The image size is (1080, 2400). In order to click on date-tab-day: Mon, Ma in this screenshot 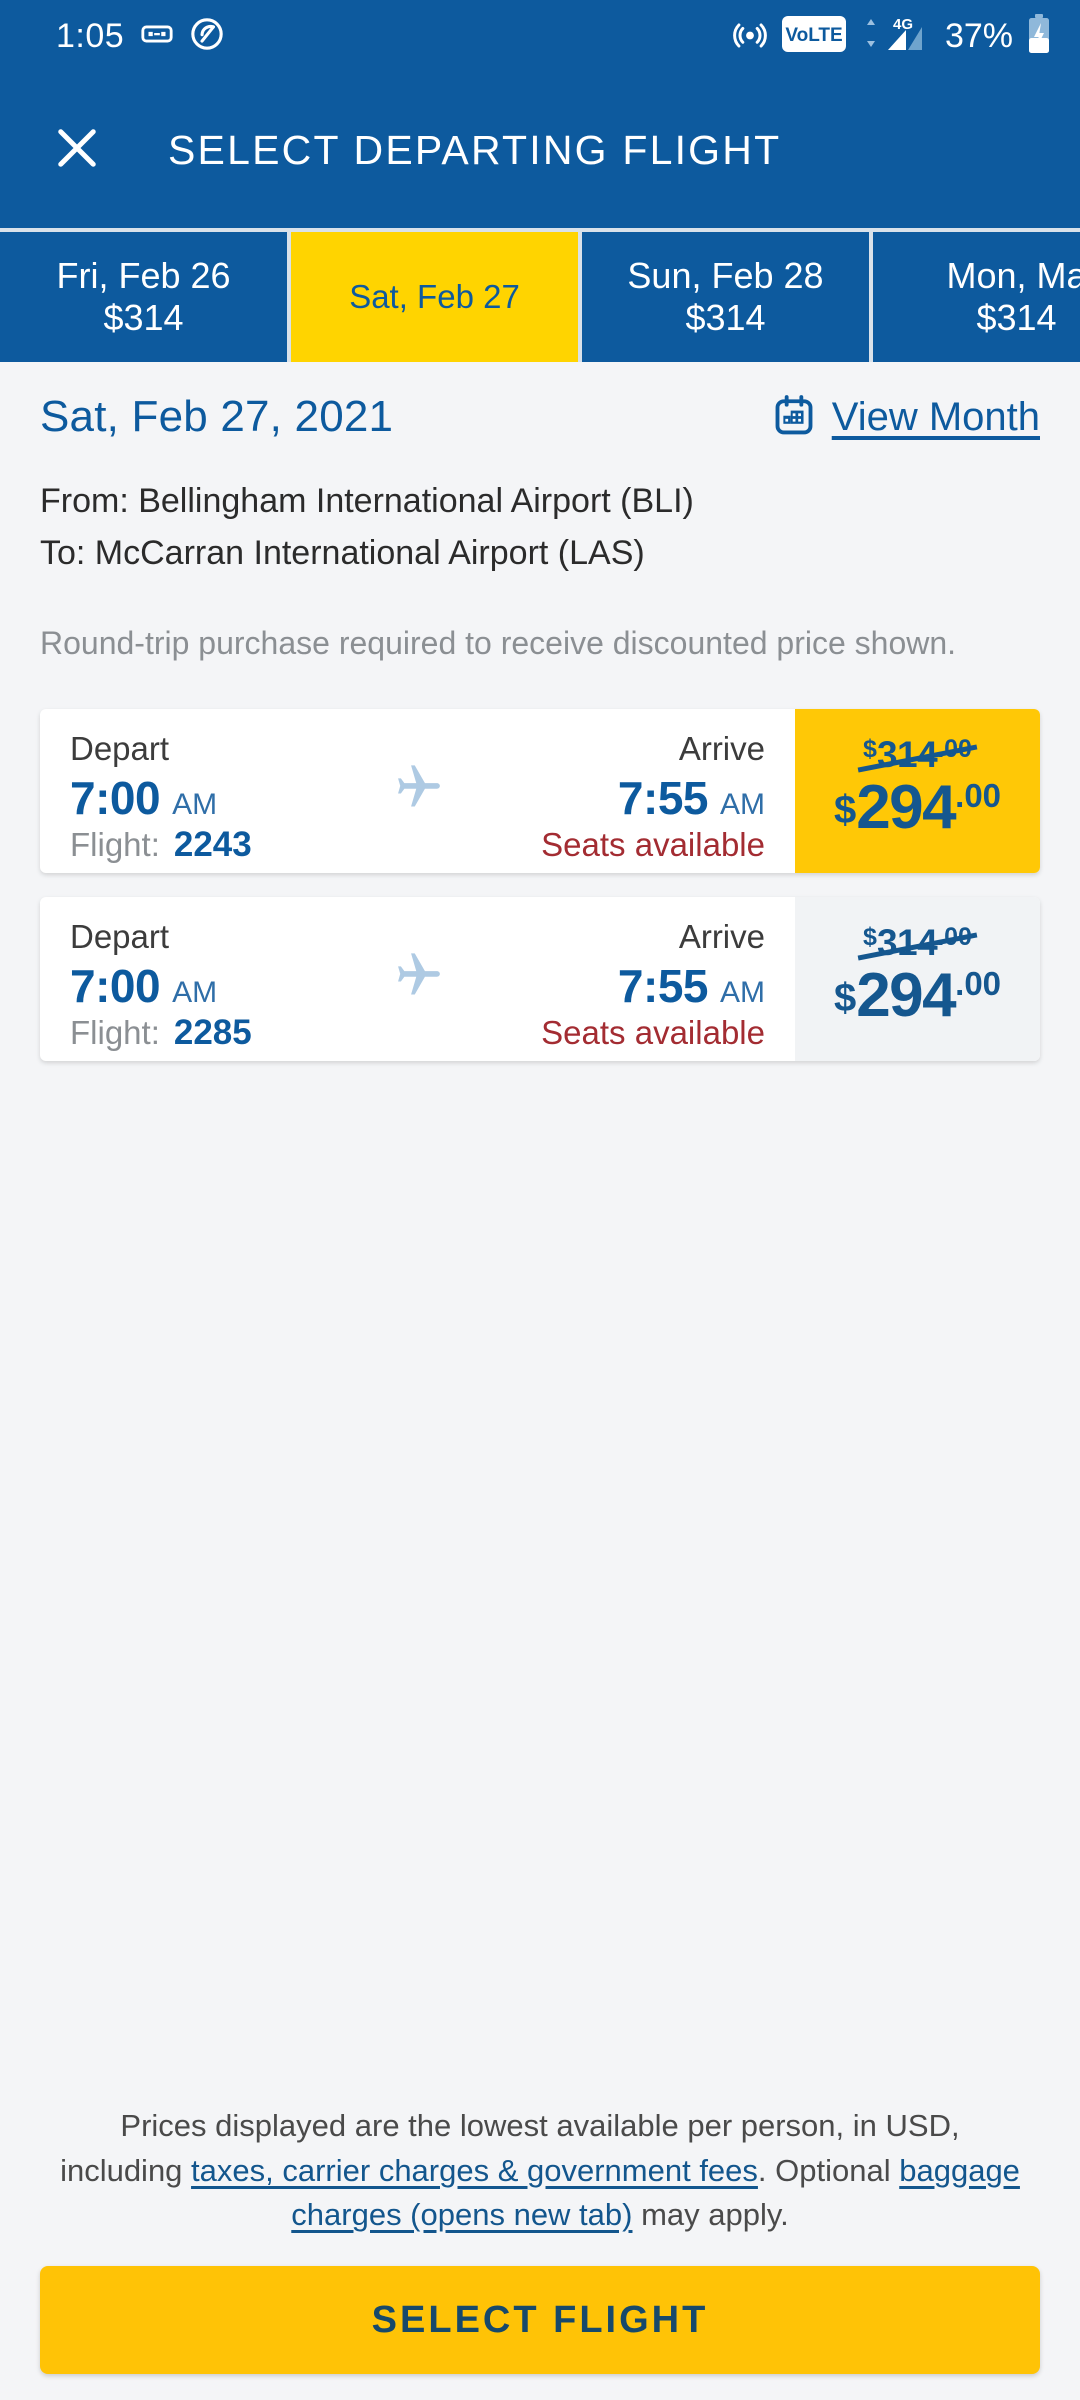, I will do `click(1013, 275)`.